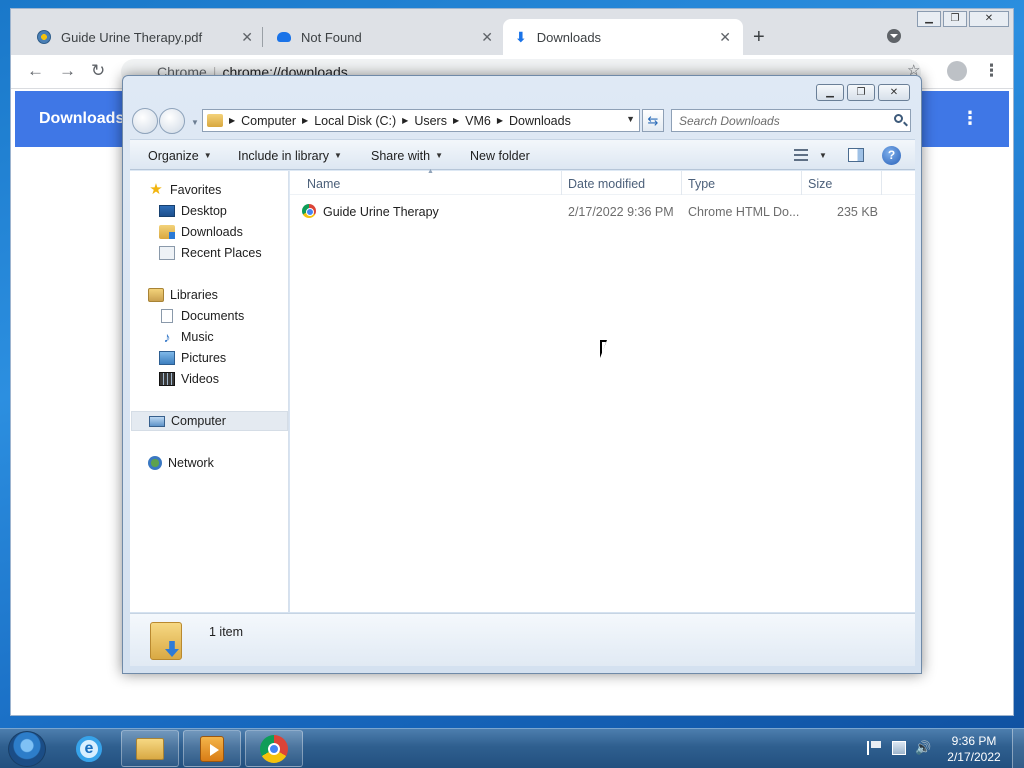 The width and height of the screenshot is (1024, 768). I want to click on refresh-button: ⇆, so click(653, 120).